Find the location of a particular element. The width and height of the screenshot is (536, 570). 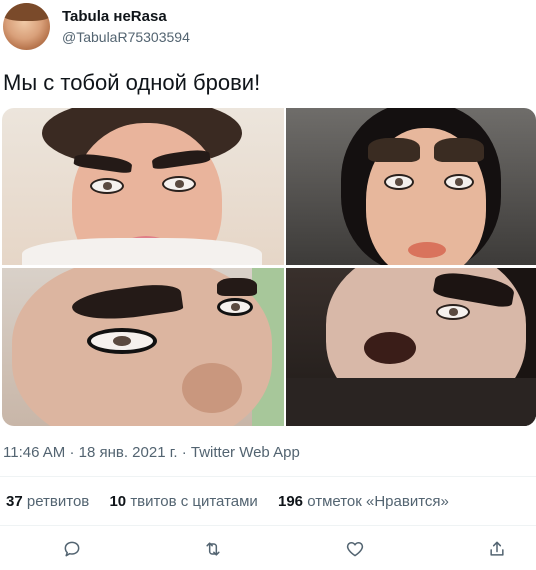

user-handle: @TabulaR75303594 is located at coordinates (126, 37).